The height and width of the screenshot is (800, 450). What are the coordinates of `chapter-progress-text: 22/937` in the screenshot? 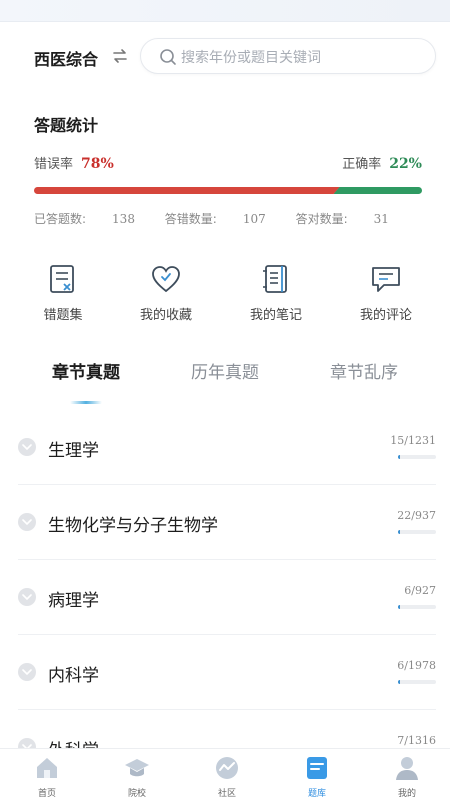 It's located at (416, 515).